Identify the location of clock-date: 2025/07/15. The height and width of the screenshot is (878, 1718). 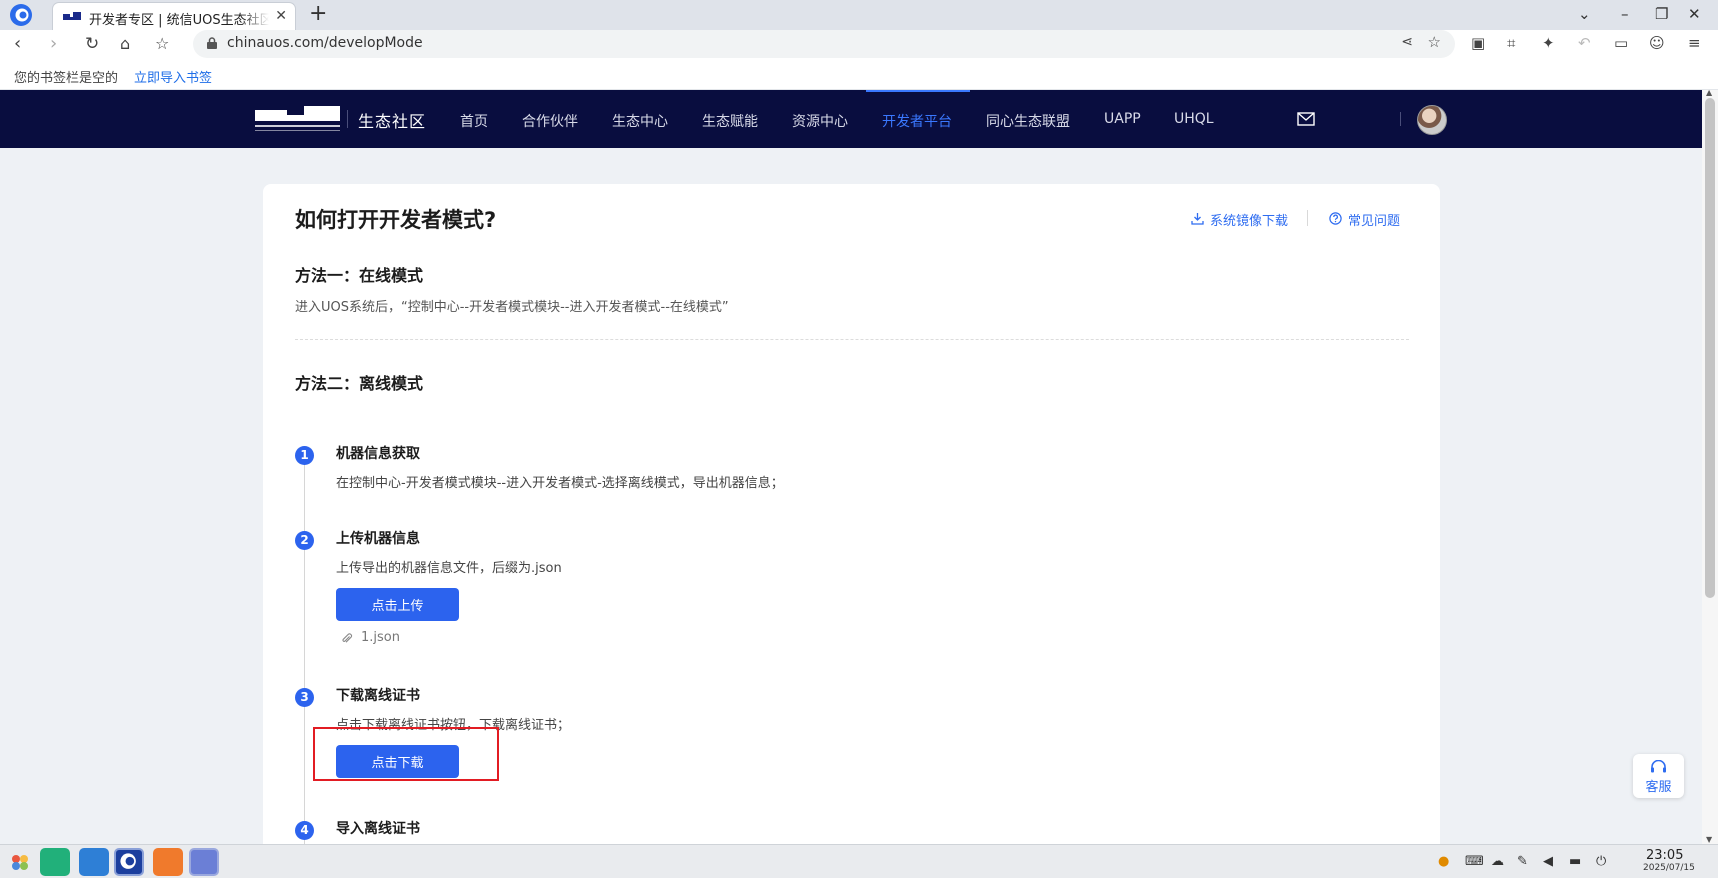
(1669, 868).